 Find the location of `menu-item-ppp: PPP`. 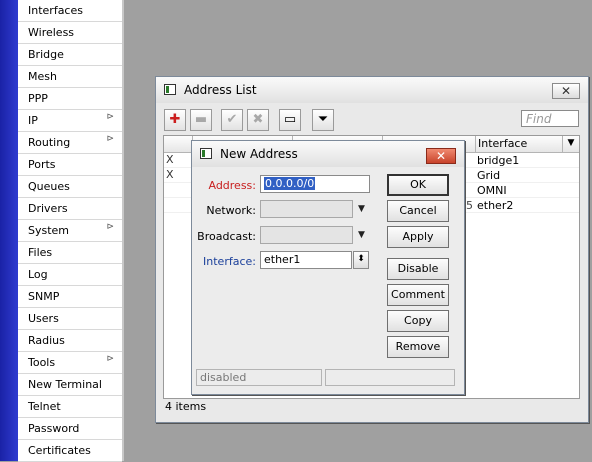

menu-item-ppp: PPP is located at coordinates (70, 99).